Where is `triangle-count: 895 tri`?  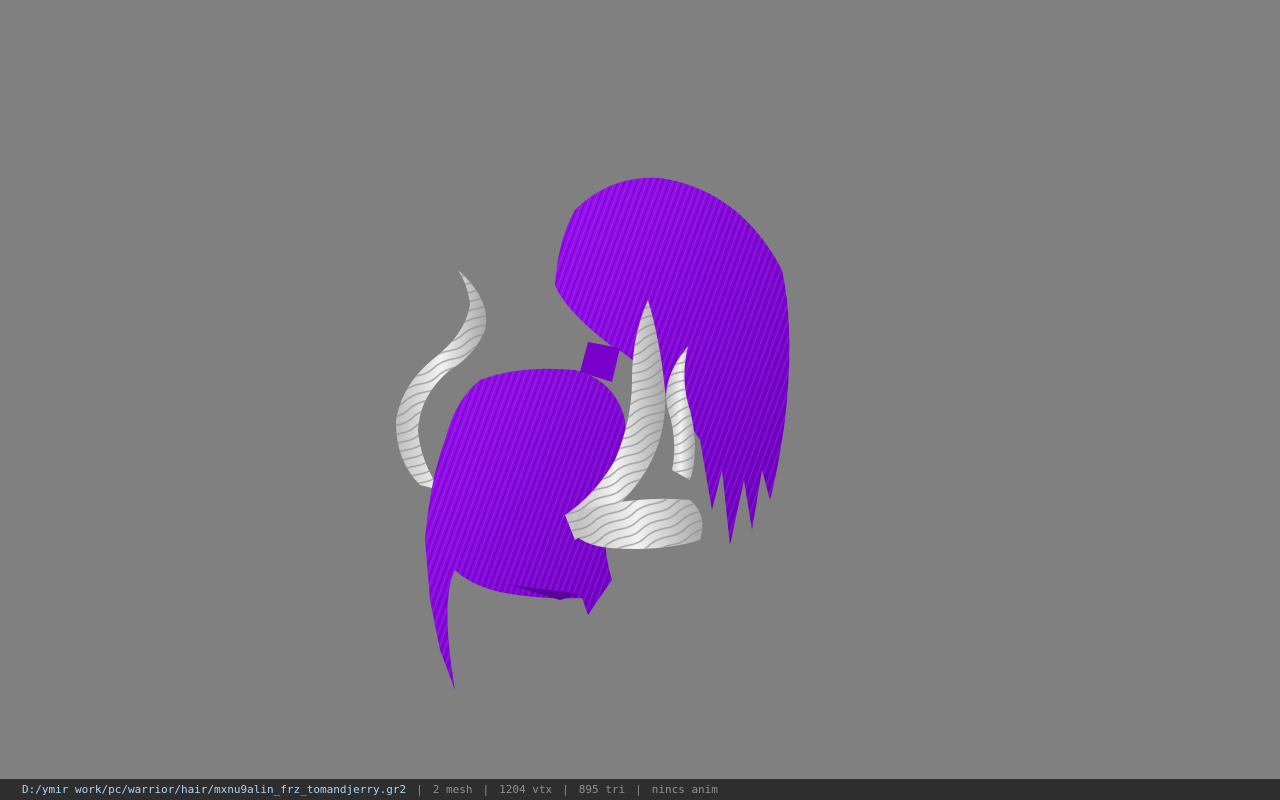
triangle-count: 895 tri is located at coordinates (602, 789).